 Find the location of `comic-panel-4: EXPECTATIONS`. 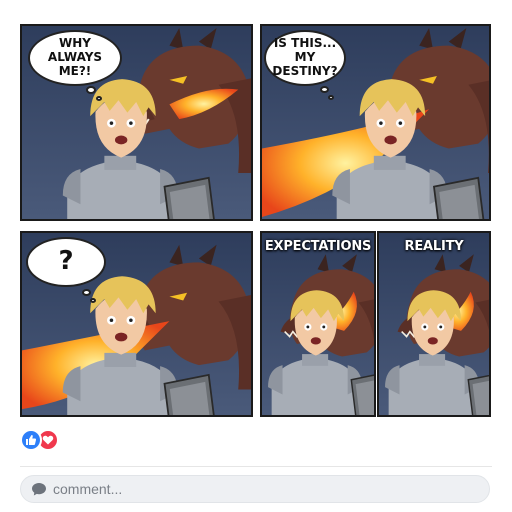

comic-panel-4: EXPECTATIONS is located at coordinates (318, 324).